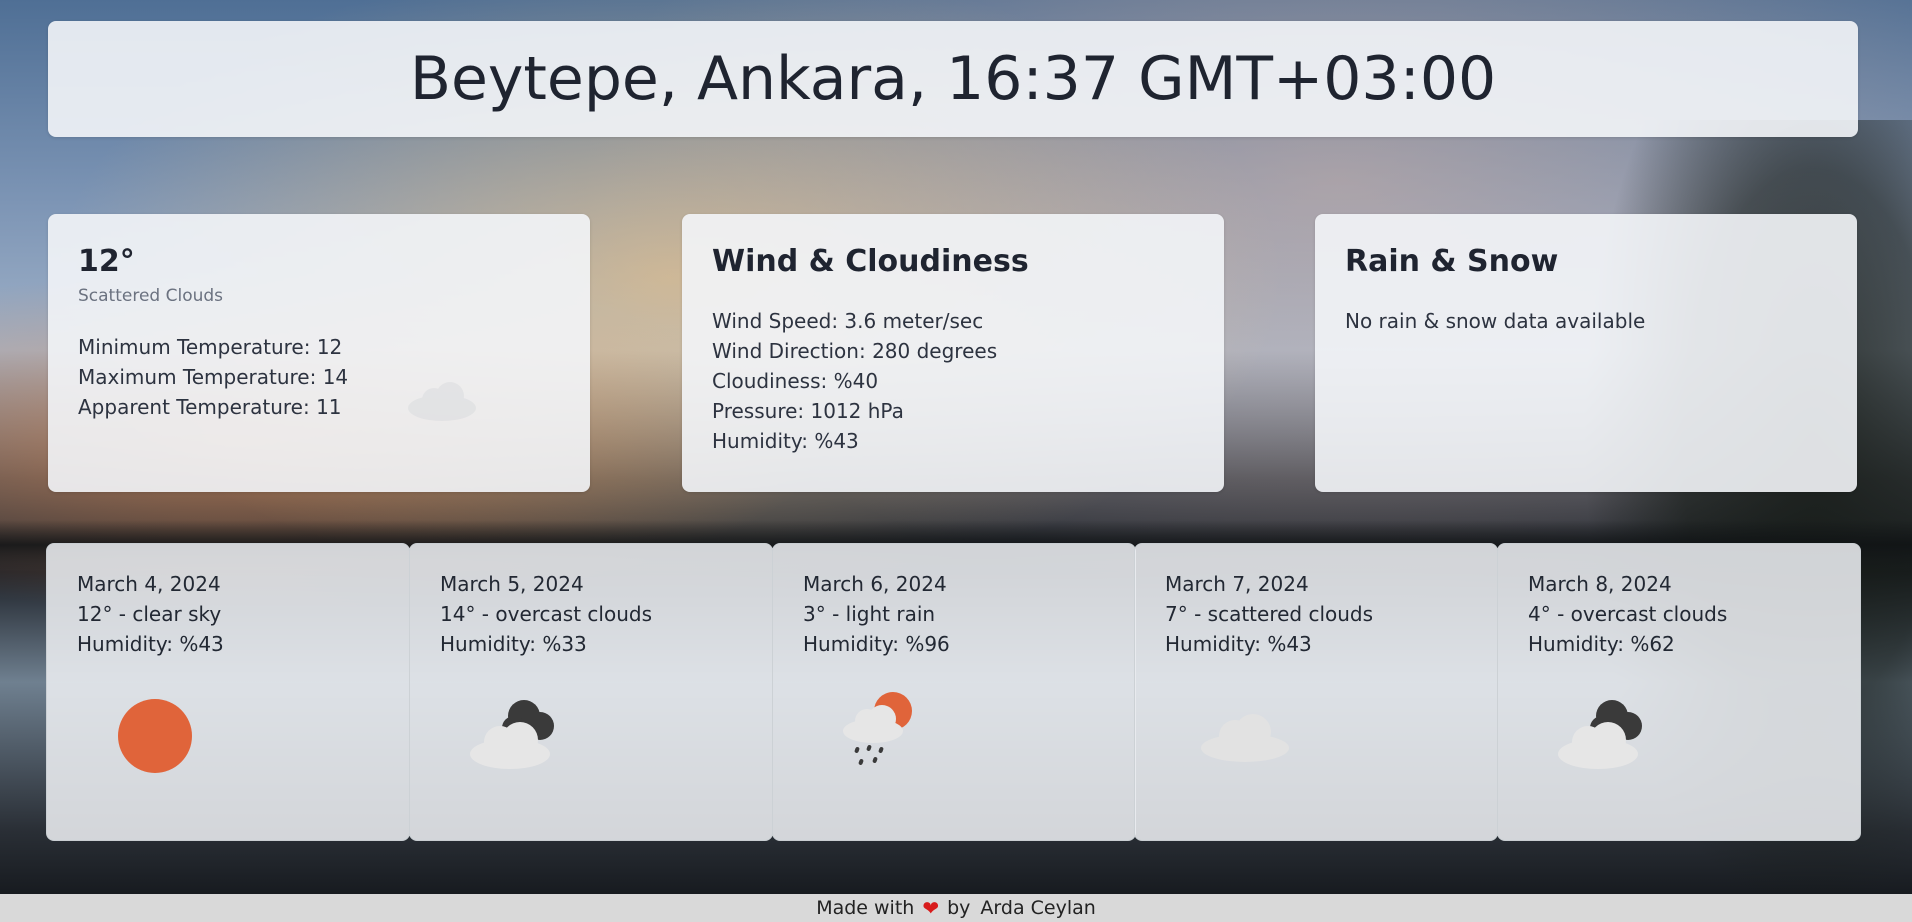 This screenshot has width=1912, height=922. What do you see at coordinates (931, 908) in the screenshot?
I see `heart-icon: ❤` at bounding box center [931, 908].